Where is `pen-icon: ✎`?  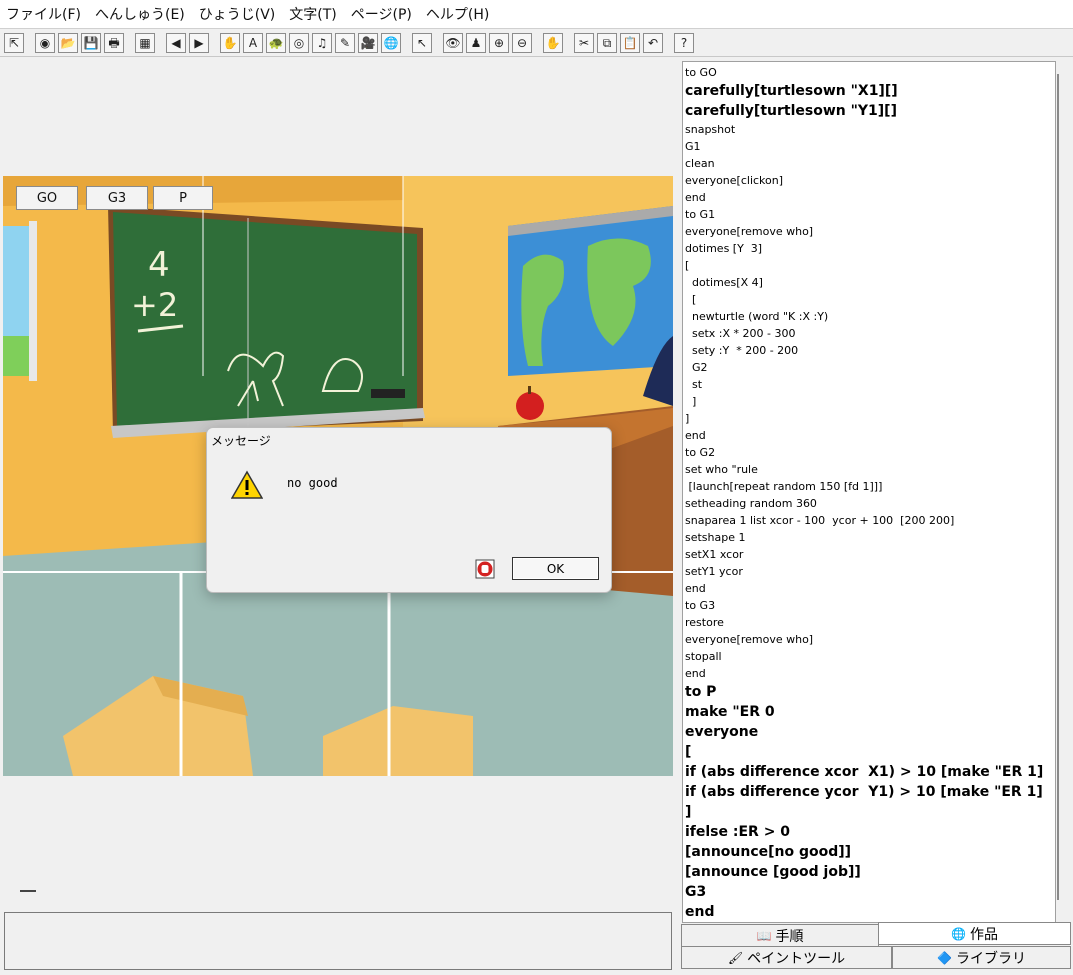
pen-icon: ✎ is located at coordinates (345, 42).